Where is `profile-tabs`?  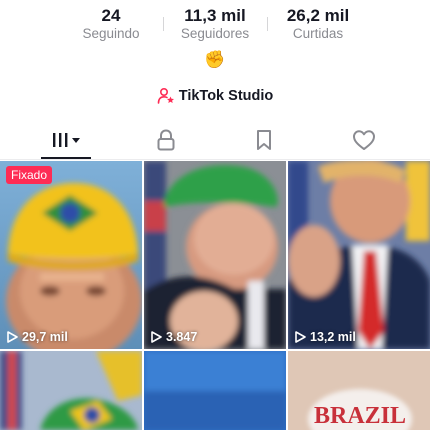
profile-tabs is located at coordinates (215, 140).